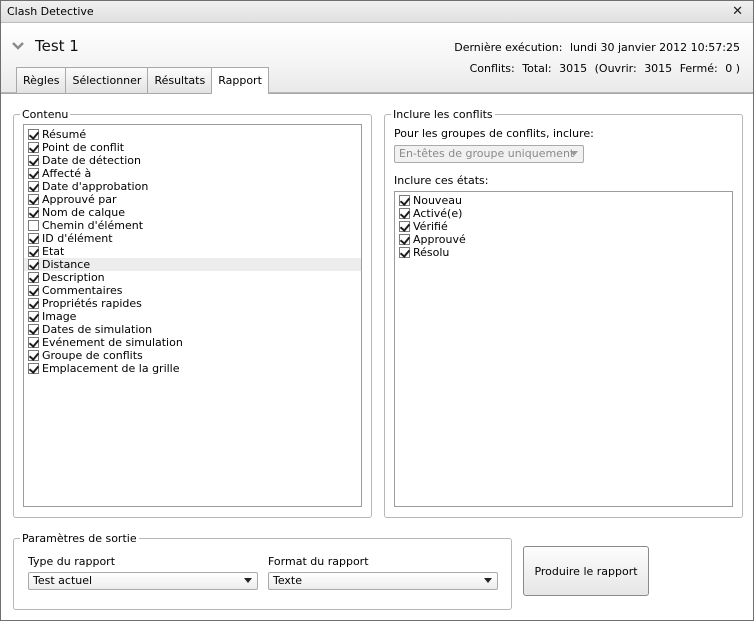  Describe the element at coordinates (492, 68) in the screenshot. I see `conflicts-label: Conflits:` at that location.